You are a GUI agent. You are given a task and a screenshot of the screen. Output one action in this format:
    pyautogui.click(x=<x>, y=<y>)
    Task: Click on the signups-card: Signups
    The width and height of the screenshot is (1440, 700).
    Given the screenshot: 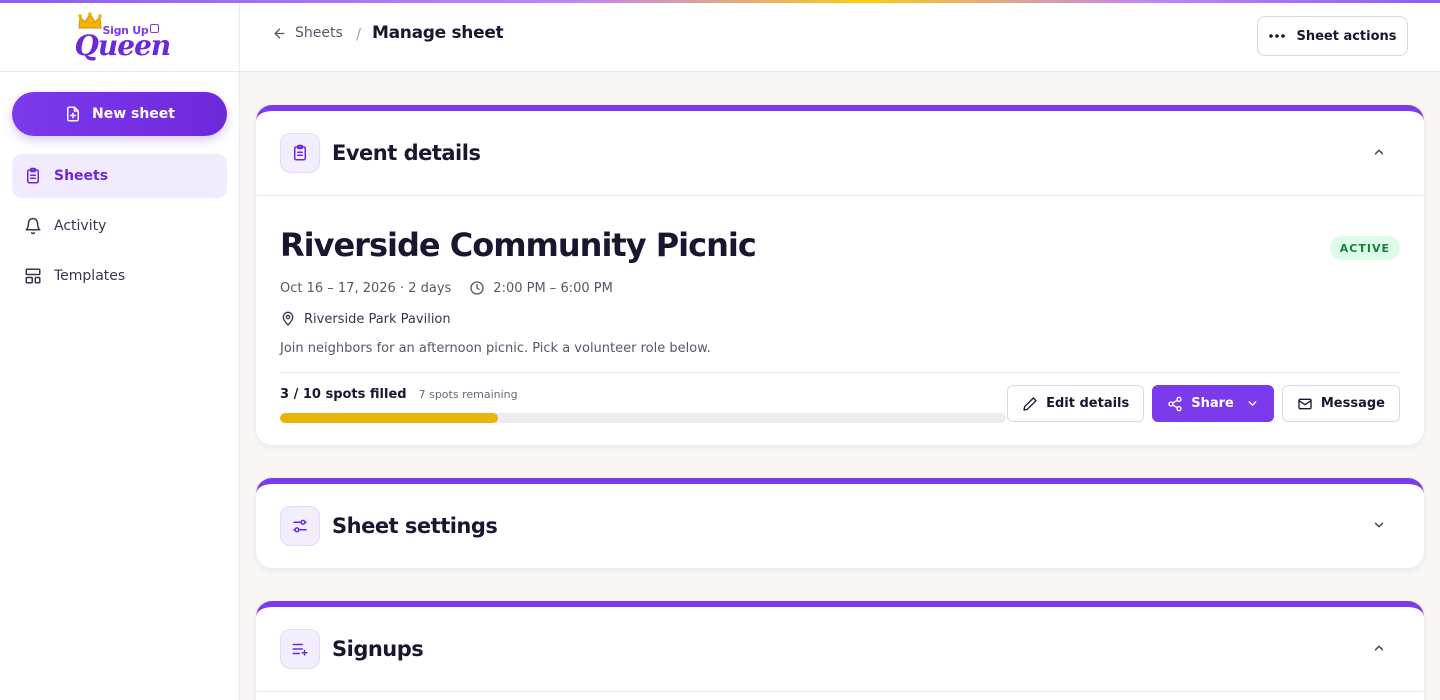 What is the action you would take?
    pyautogui.click(x=840, y=650)
    